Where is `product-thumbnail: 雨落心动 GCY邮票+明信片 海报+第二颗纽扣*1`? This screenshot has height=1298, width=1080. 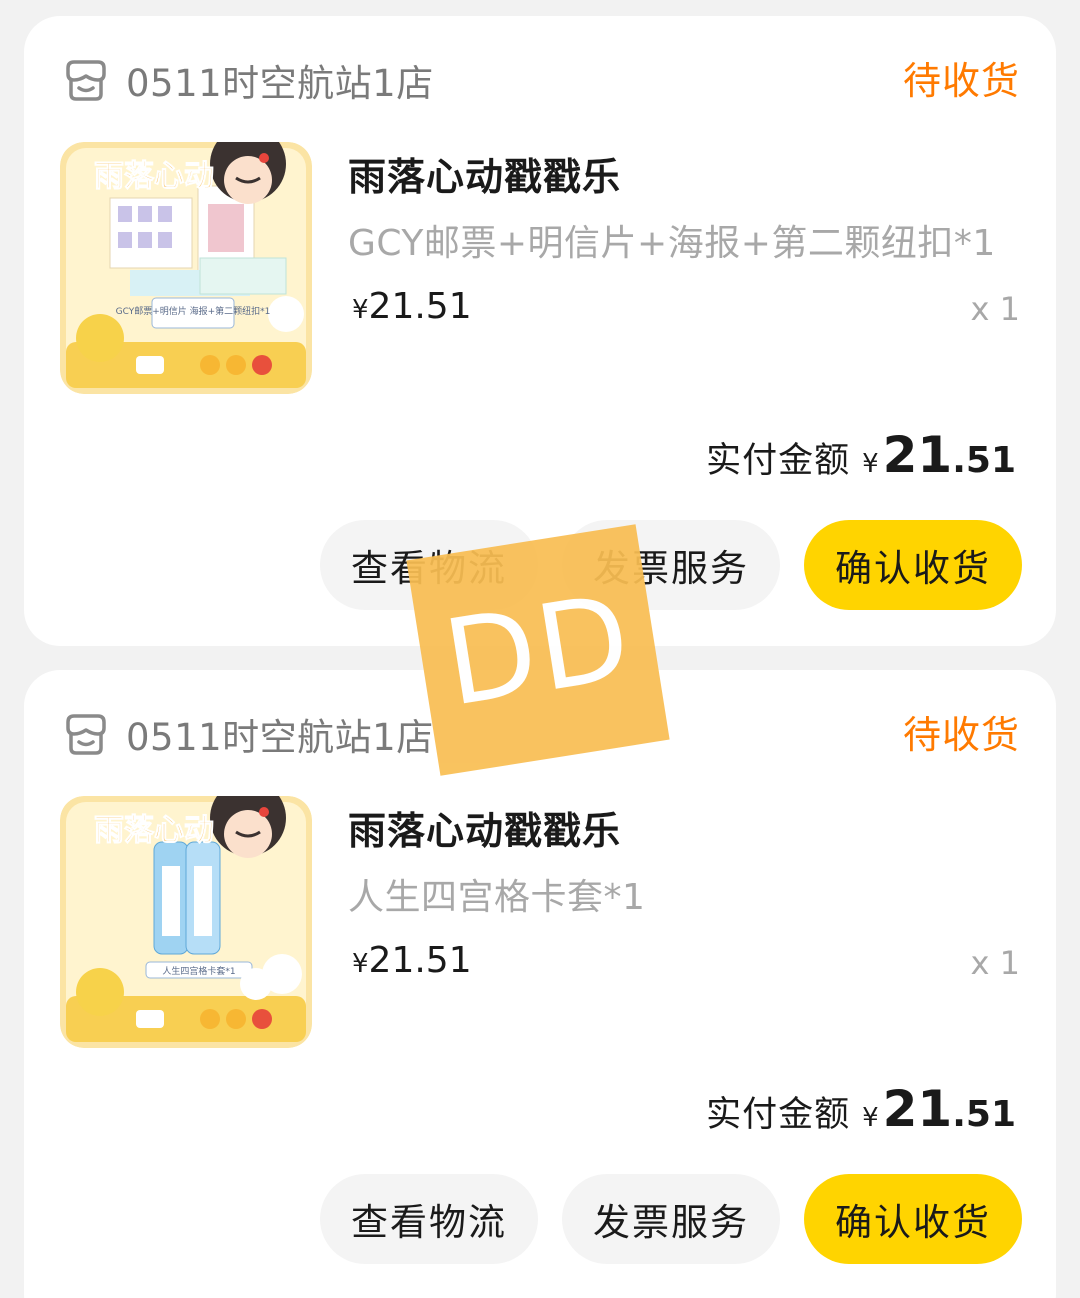 product-thumbnail: 雨落心动 GCY邮票+明信片 海报+第二颗纽扣*1 is located at coordinates (186, 268).